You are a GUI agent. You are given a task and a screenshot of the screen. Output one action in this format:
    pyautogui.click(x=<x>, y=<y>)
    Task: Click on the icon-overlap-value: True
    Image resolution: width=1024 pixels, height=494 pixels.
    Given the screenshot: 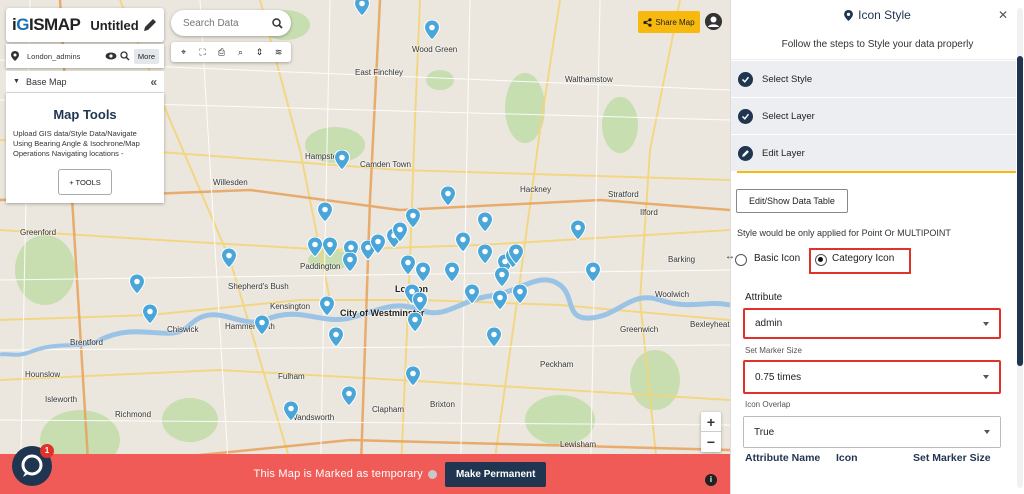 What is the action you would take?
    pyautogui.click(x=764, y=432)
    